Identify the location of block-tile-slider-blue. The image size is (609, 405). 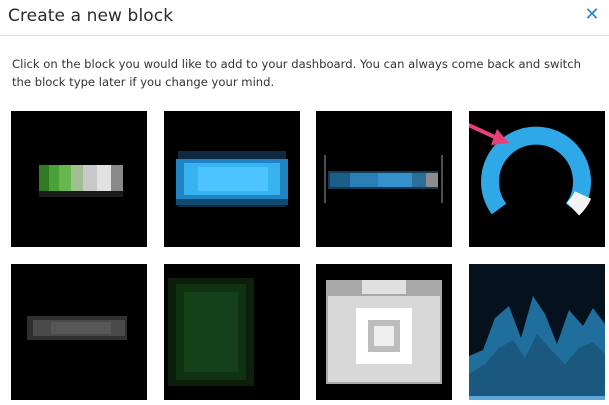
(384, 179).